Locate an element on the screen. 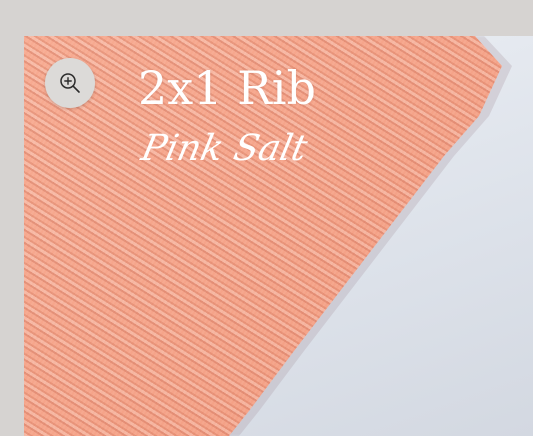 The width and height of the screenshot is (533, 436). zoom-in-icon is located at coordinates (70, 83).